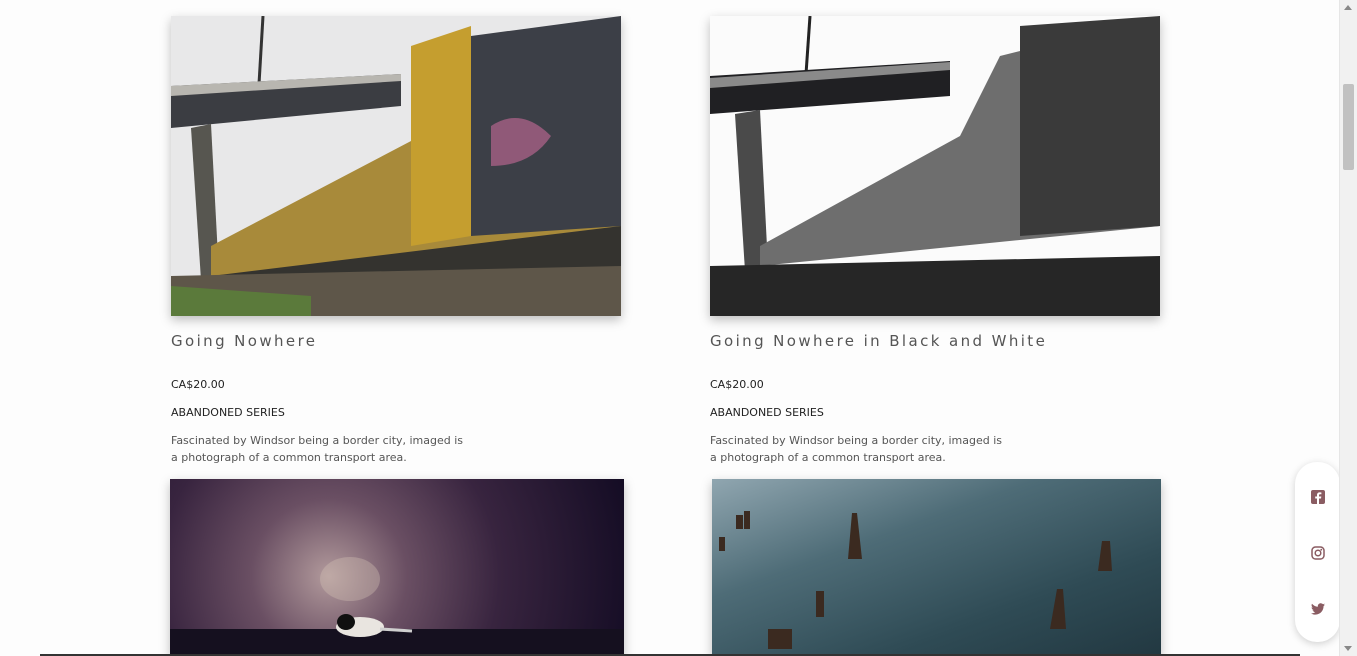 The image size is (1357, 656). I want to click on scrollbar, so click(1348, 328).